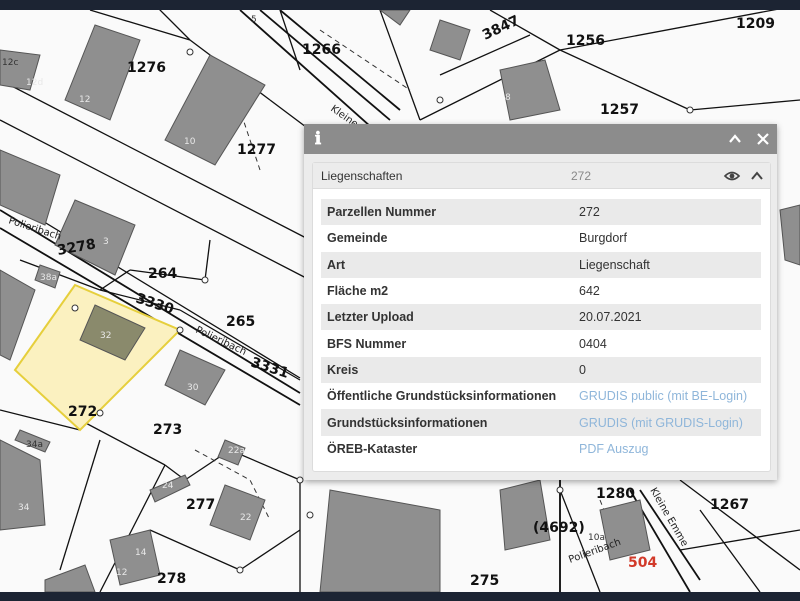 This screenshot has height=601, width=800. What do you see at coordinates (321, 50) in the screenshot?
I see `parcel-number: 1266` at bounding box center [321, 50].